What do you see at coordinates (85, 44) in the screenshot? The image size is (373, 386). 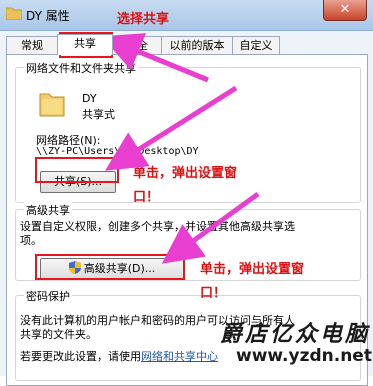 I see `tab-sharing: 共享` at bounding box center [85, 44].